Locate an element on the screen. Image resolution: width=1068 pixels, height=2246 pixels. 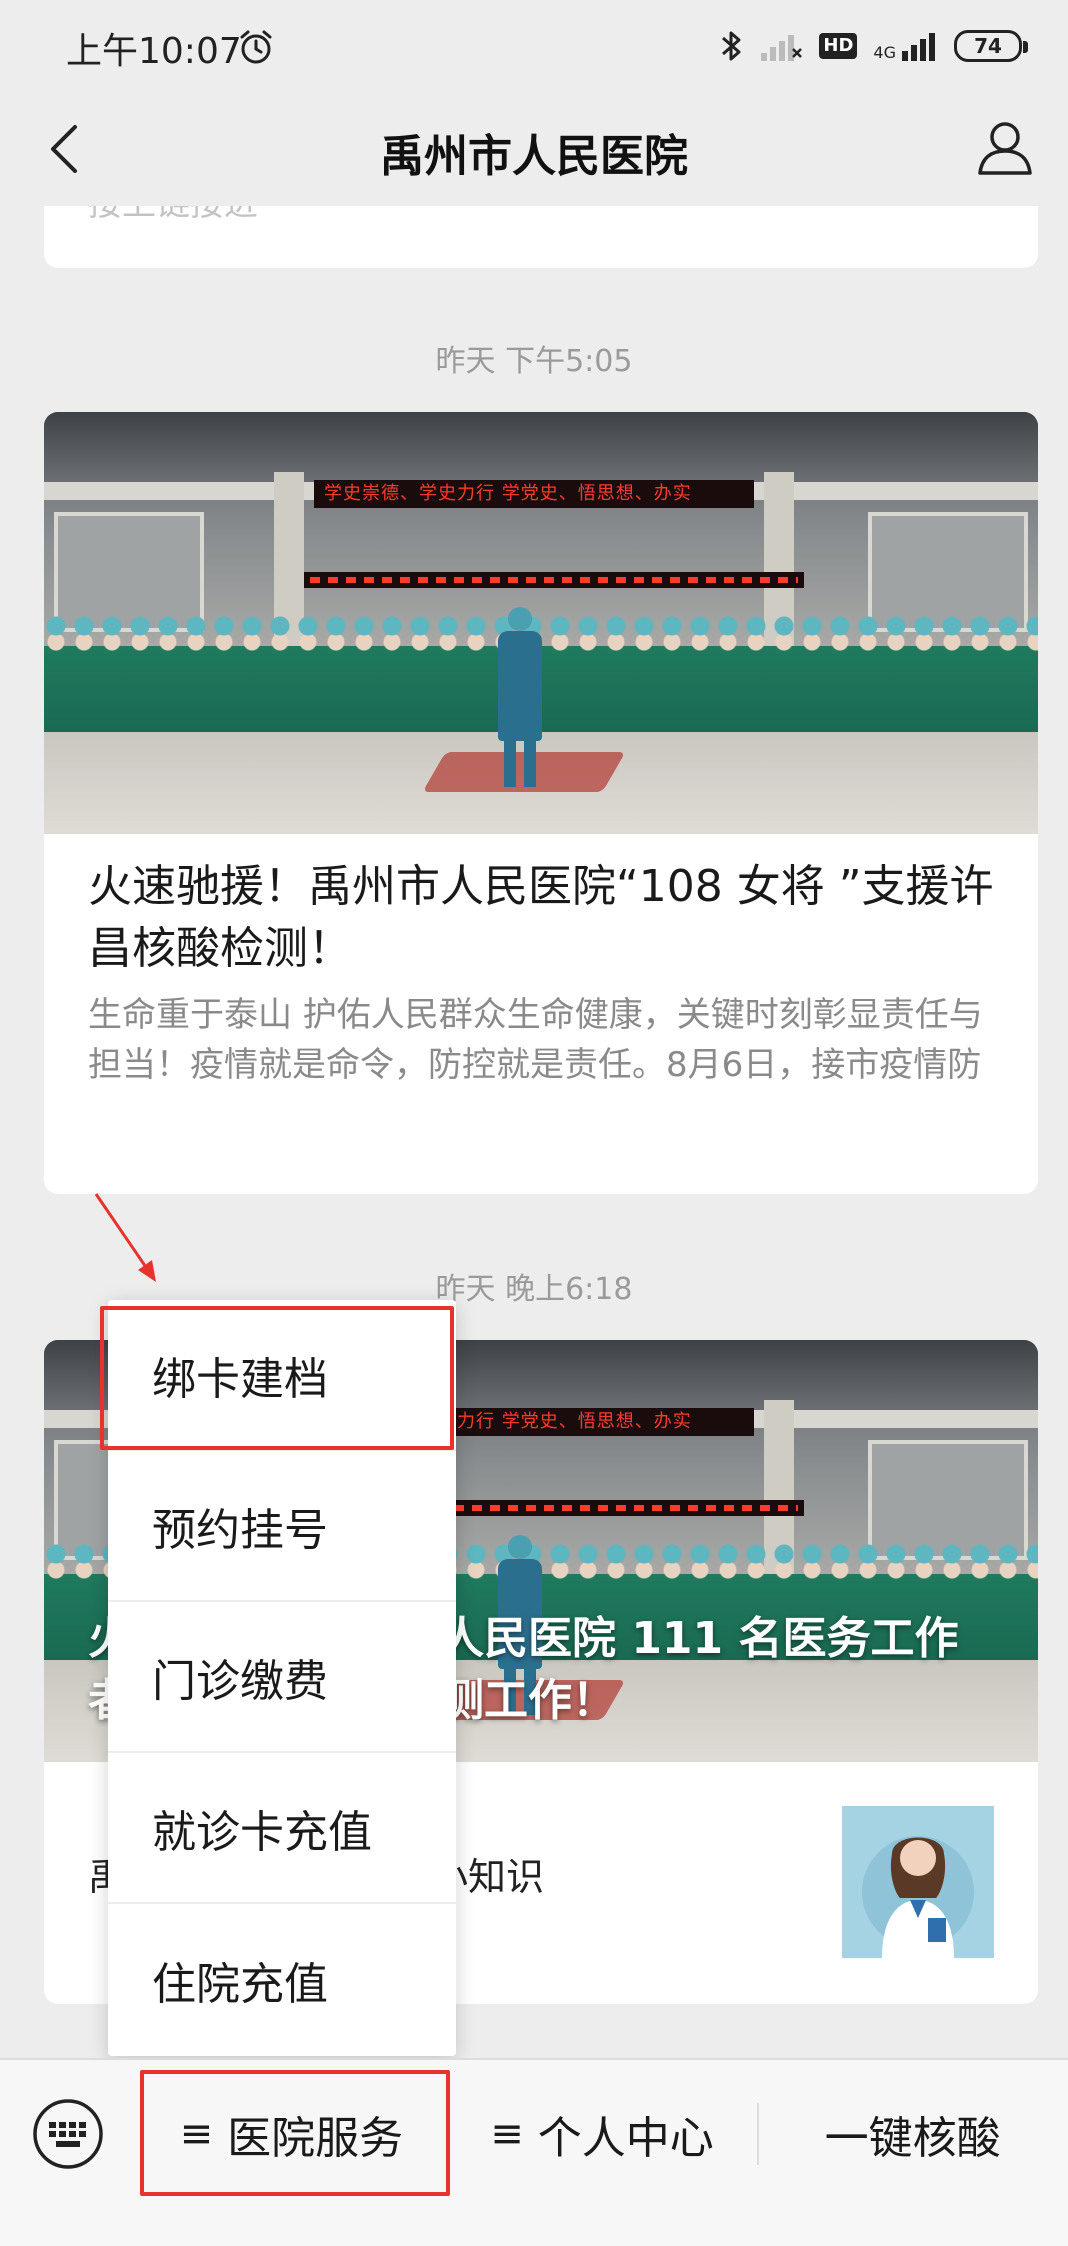
menu-lines-icon: ≡ is located at coordinates (507, 2134).